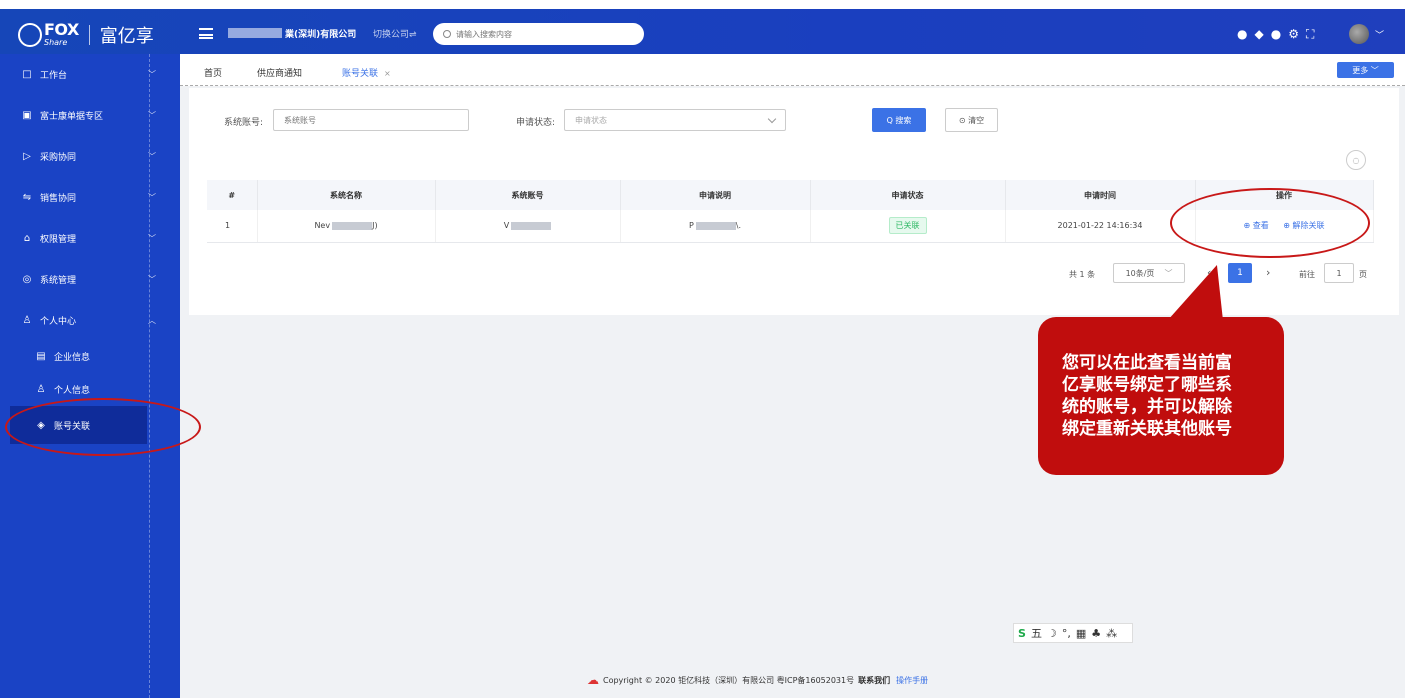 The image size is (1405, 698). Describe the element at coordinates (1111, 633) in the screenshot. I see `ime-grid-icon: ⁂` at that location.